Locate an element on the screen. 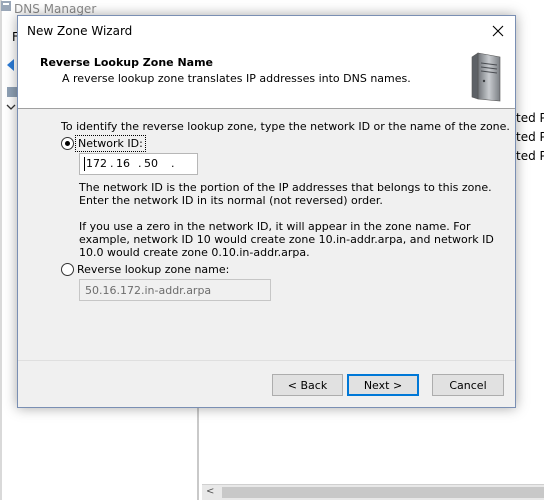 The image size is (544, 500). background-left-border is located at coordinates (1, 250).